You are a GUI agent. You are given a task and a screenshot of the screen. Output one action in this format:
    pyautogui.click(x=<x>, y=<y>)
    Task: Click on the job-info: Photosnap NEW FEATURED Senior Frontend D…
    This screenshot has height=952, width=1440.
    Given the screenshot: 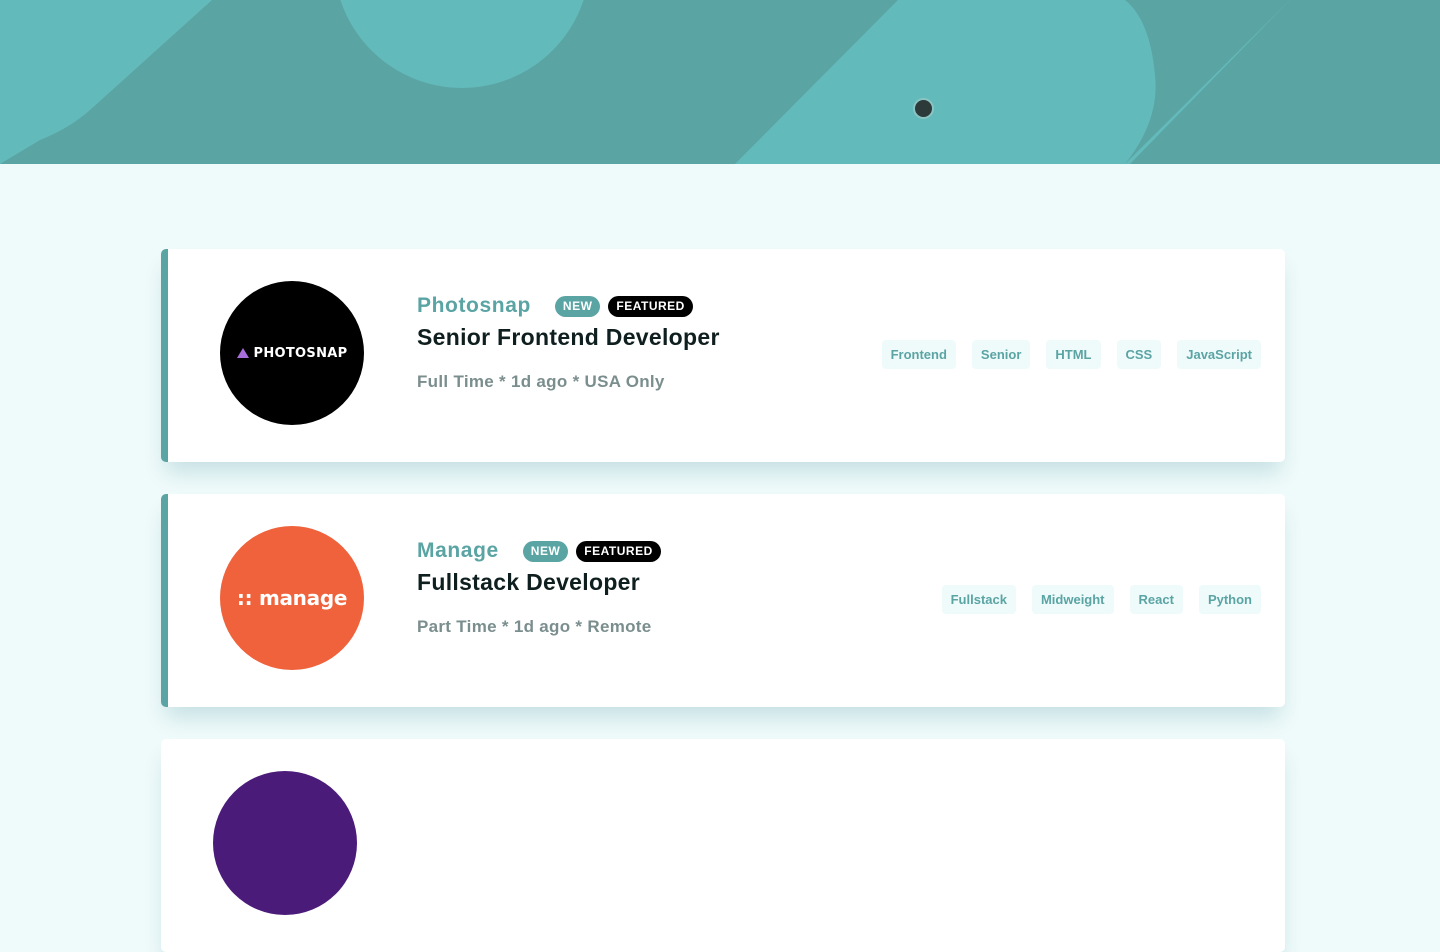 What is the action you would take?
    pyautogui.click(x=568, y=342)
    